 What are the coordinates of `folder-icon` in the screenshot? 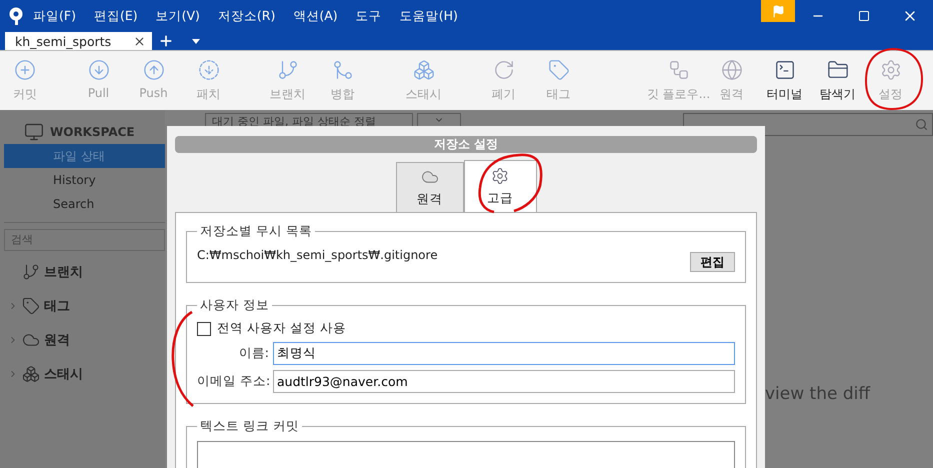 It's located at (837, 69).